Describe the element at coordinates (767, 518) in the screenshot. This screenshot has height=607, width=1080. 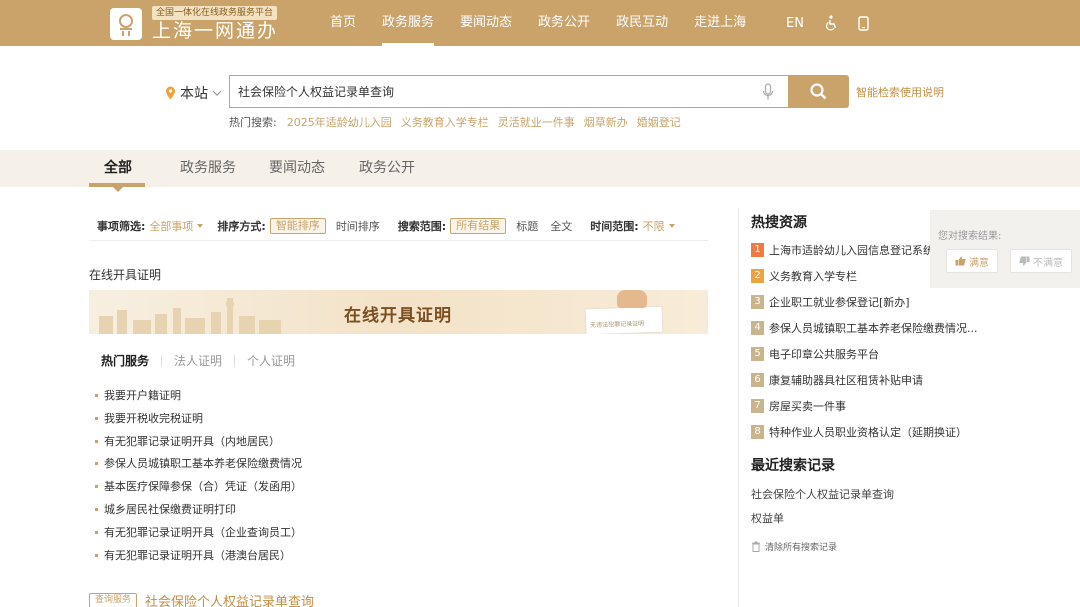
I see `recent-search-item: 权益单` at that location.